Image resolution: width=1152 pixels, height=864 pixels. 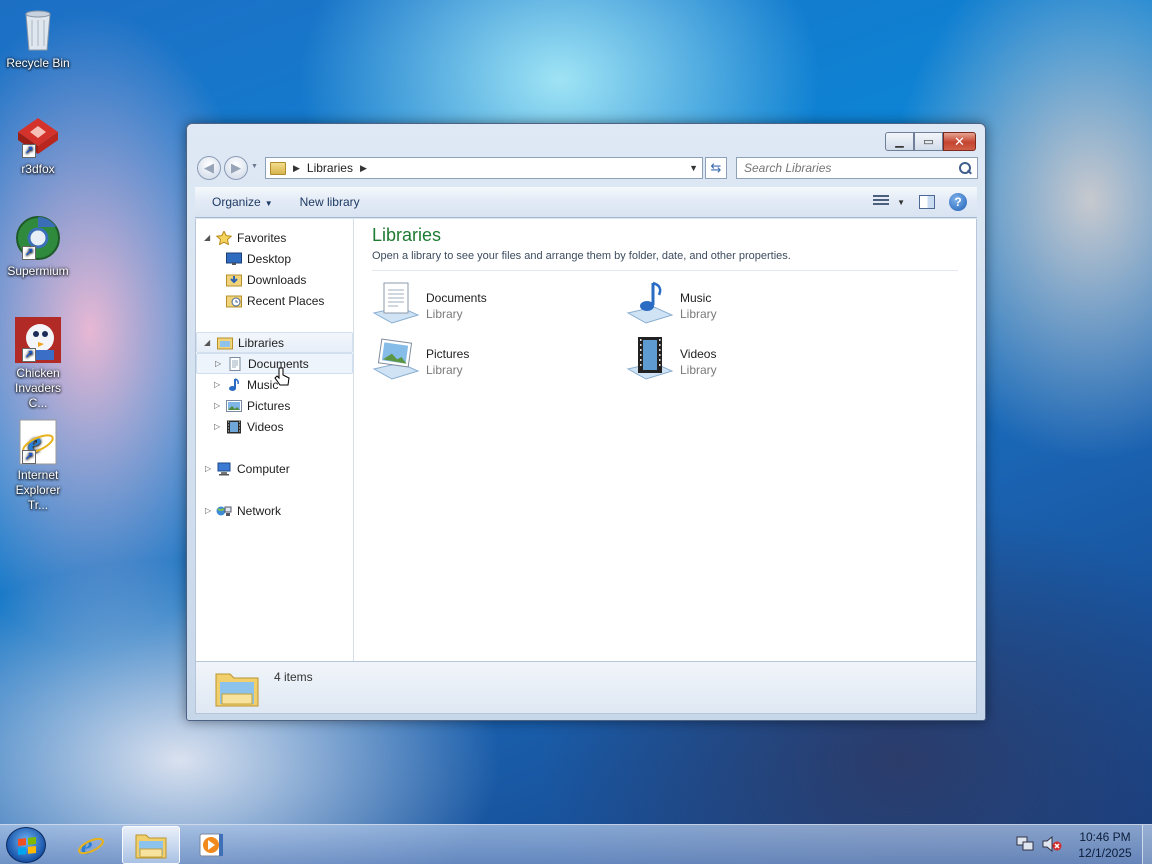 I want to click on nav-item-network: ▷ Network, so click(x=274, y=510).